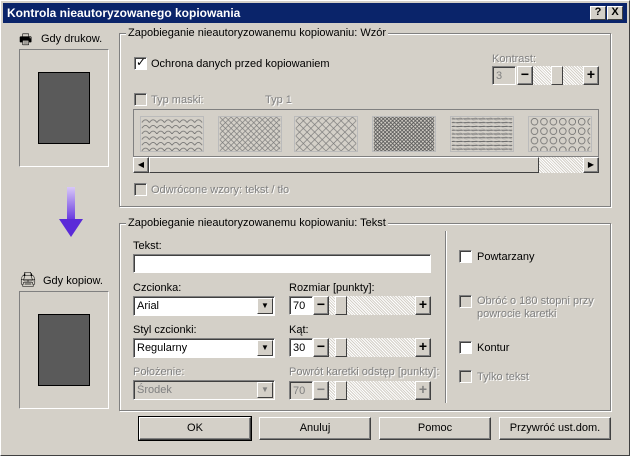  What do you see at coordinates (73, 281) in the screenshot?
I see `copy-label: Gdy kopiow.` at bounding box center [73, 281].